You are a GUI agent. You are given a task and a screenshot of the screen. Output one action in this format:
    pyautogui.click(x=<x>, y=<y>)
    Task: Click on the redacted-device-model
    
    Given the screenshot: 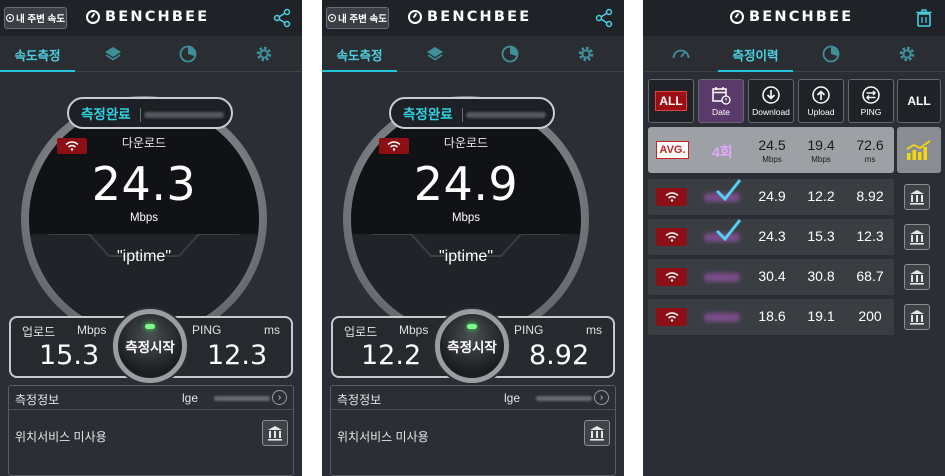 What is the action you would take?
    pyautogui.click(x=242, y=398)
    